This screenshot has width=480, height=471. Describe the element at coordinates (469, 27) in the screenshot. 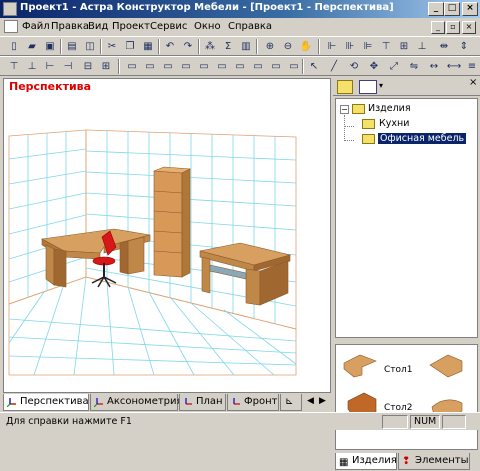

I see `mdi-close-button: ×` at that location.